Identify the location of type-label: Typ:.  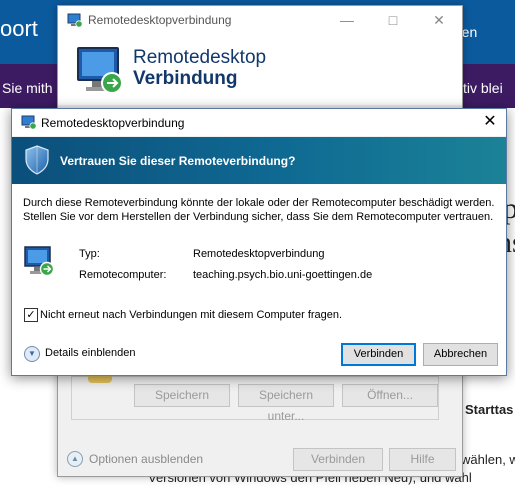
(89, 254).